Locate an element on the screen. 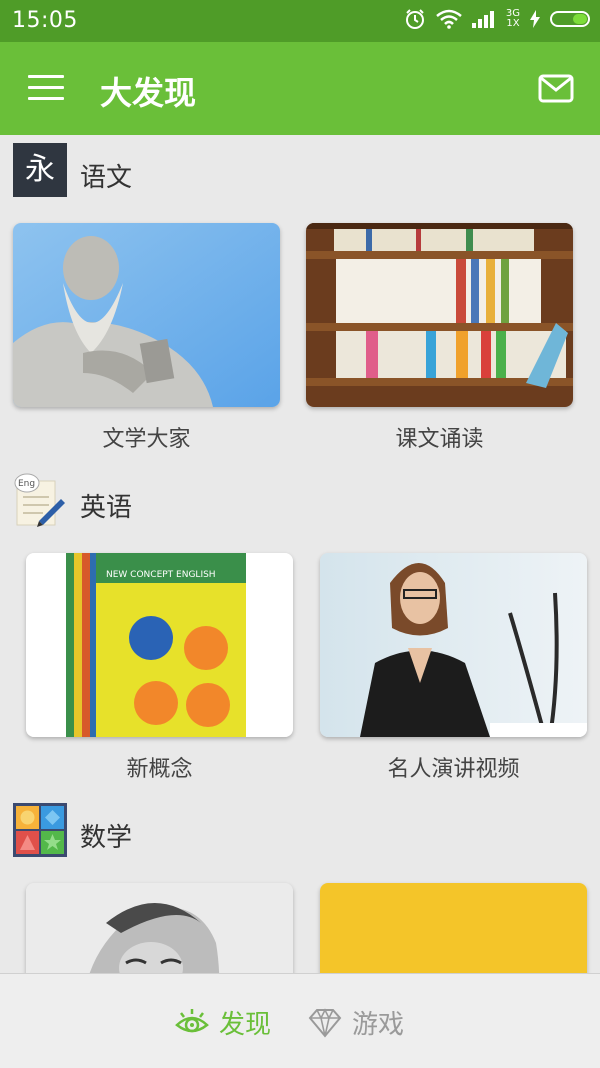 The image size is (600, 1068). calligraphy-yong-glyph: 永 is located at coordinates (40, 169).